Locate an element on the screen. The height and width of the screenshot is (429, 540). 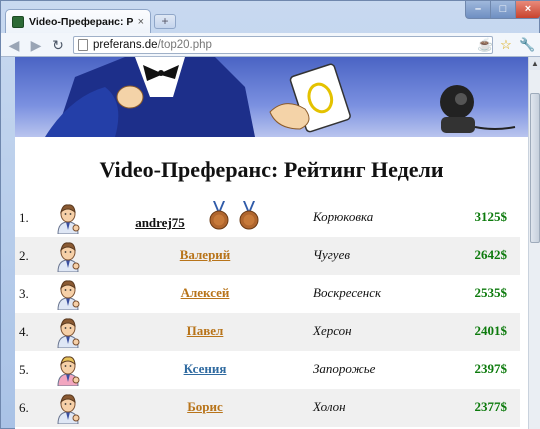
scroll-up-icon: ▲ is located at coordinates (534, 63).